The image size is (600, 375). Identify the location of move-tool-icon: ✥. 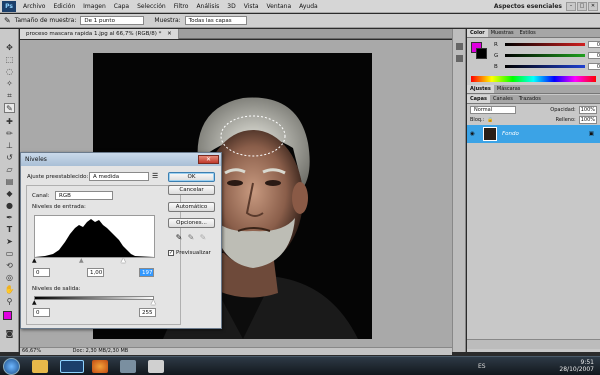
(9, 48).